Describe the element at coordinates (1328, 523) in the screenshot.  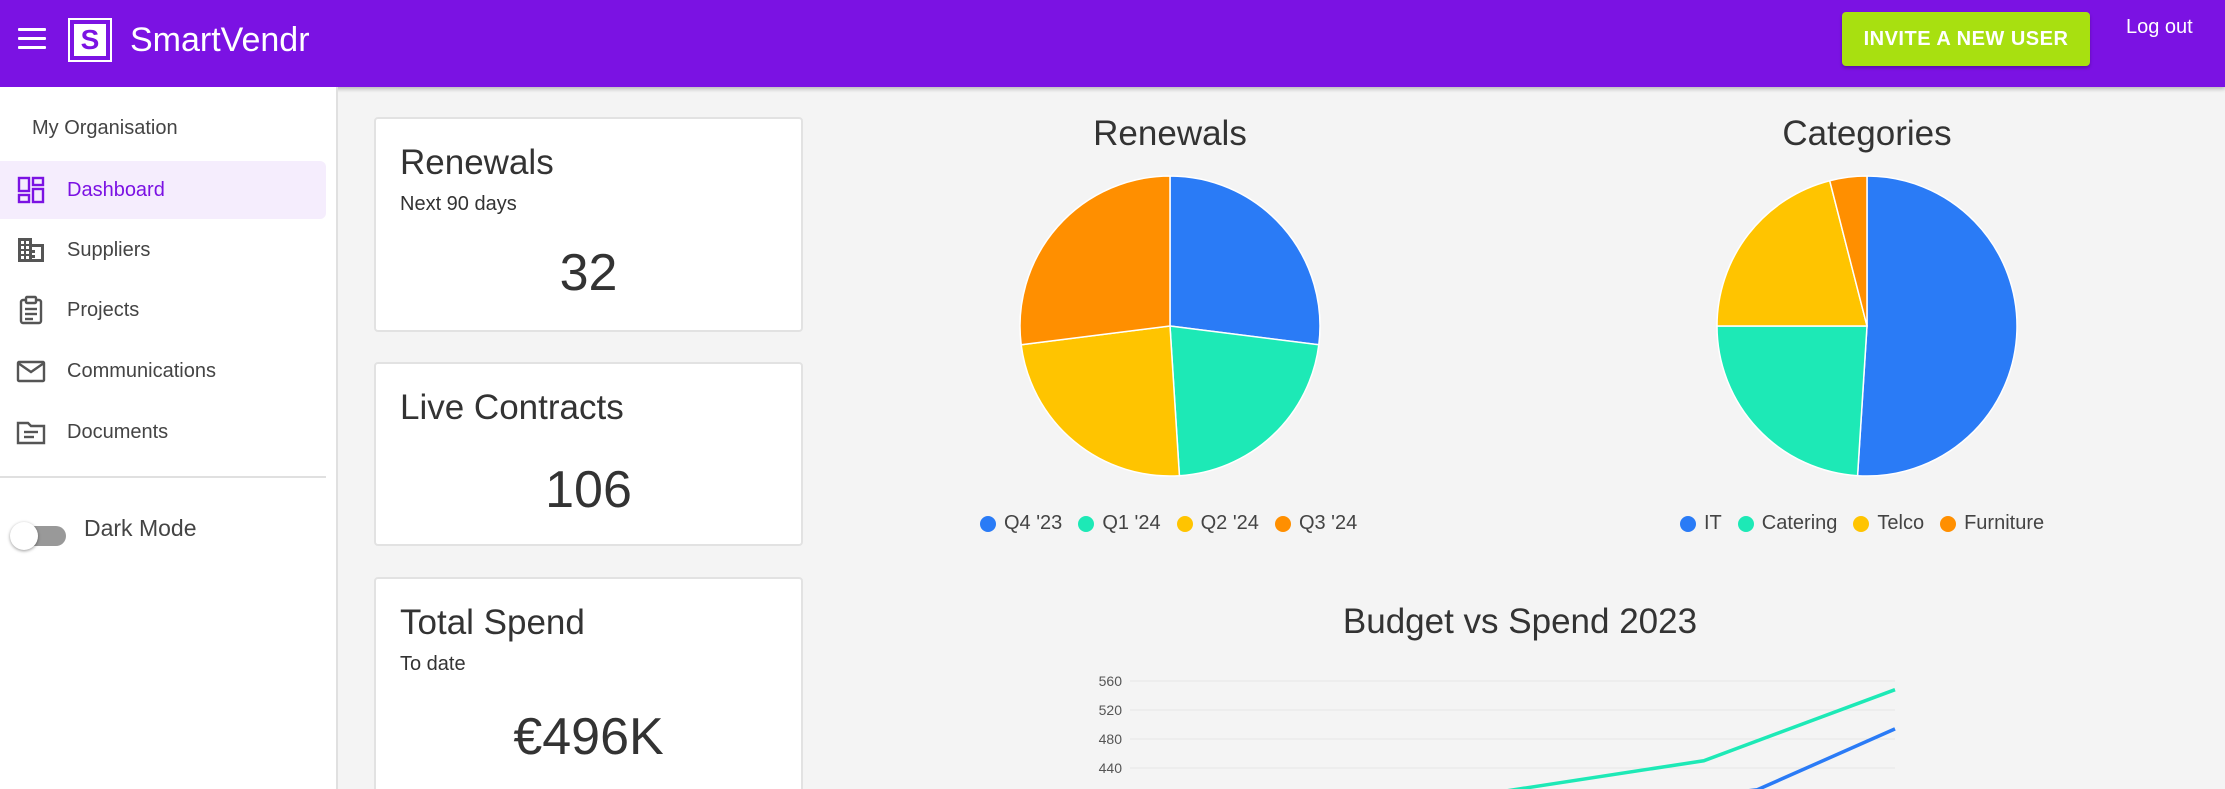
I see `legend-label: Q3 '24` at that location.